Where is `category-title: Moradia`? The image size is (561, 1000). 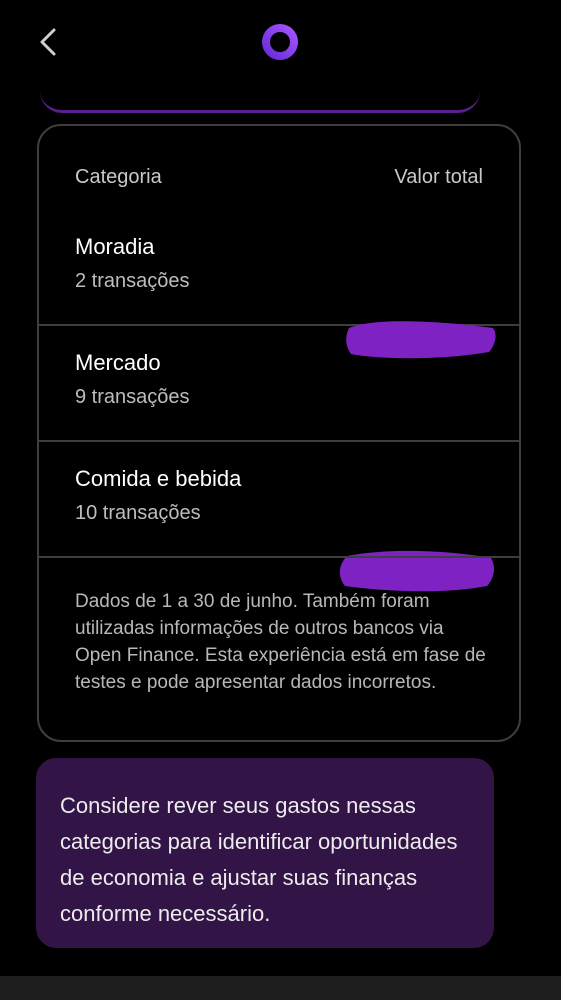
category-title: Moradia is located at coordinates (115, 246).